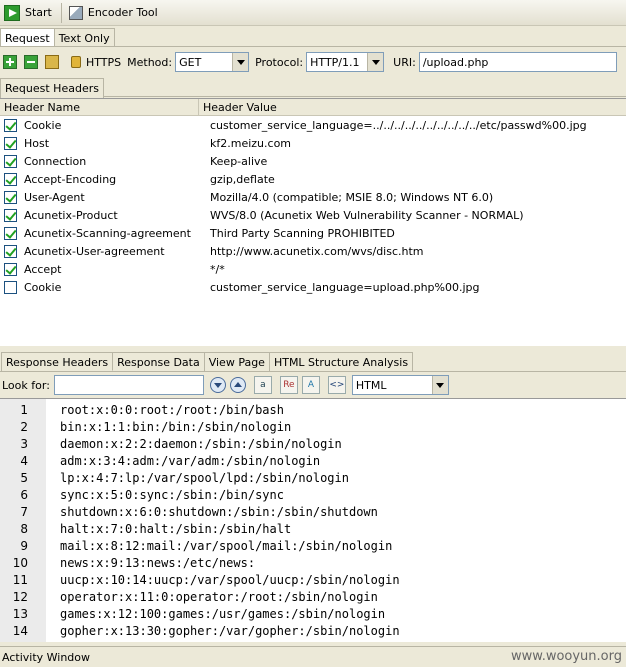 This screenshot has height=667, width=626. What do you see at coordinates (313, 656) in the screenshot?
I see `status-bar: Activity Window www.wooyun.org` at bounding box center [313, 656].